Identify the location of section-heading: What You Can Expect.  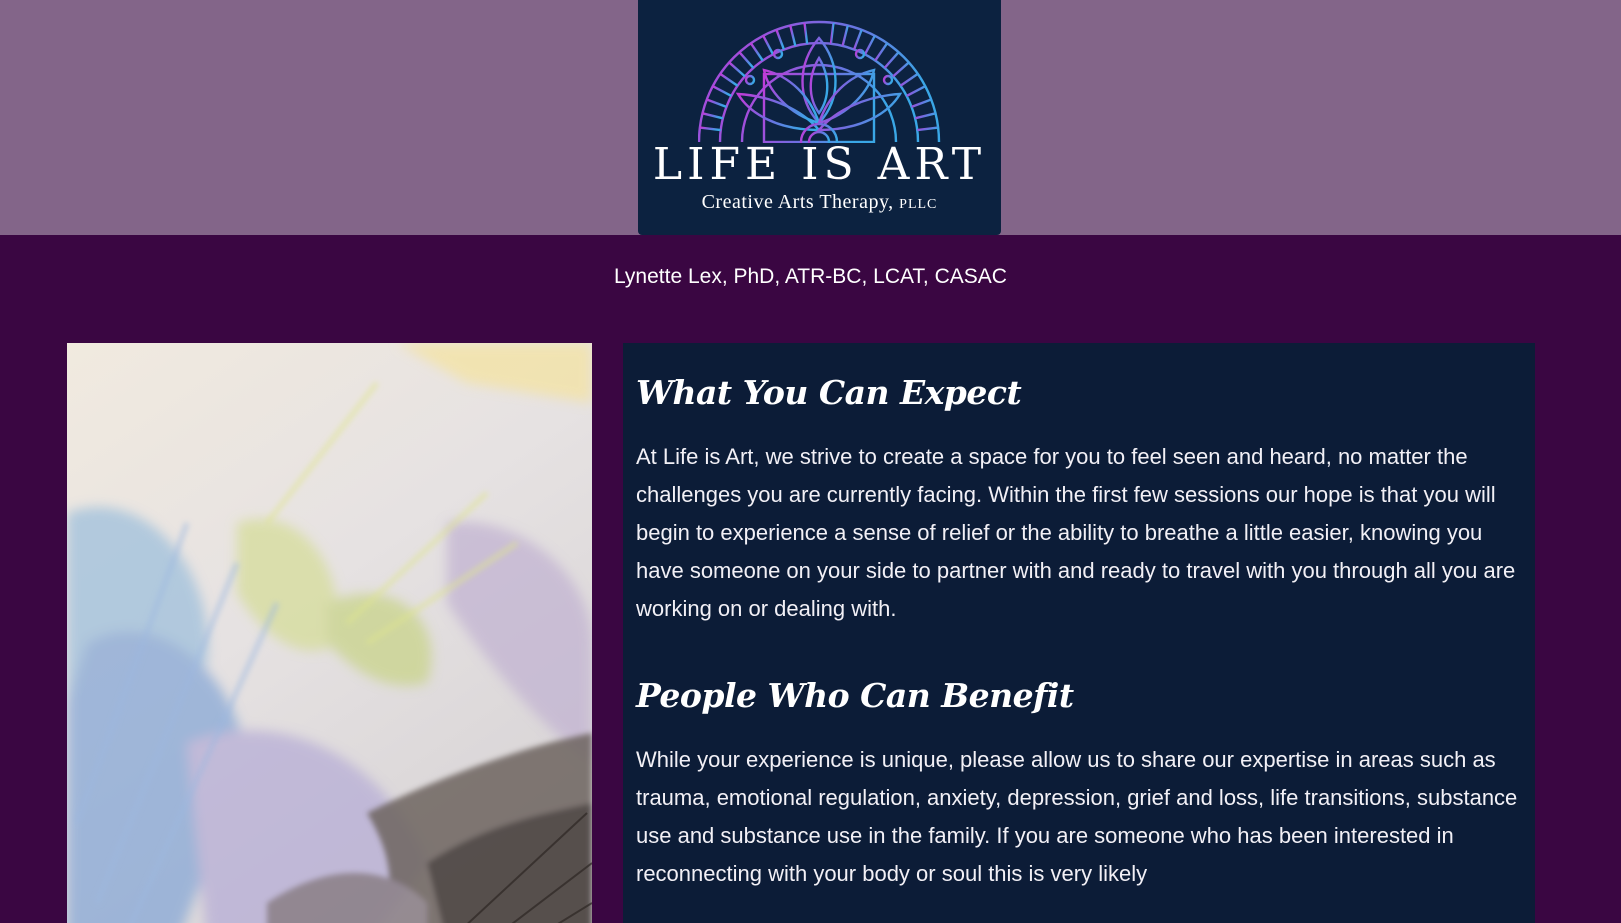
(829, 392).